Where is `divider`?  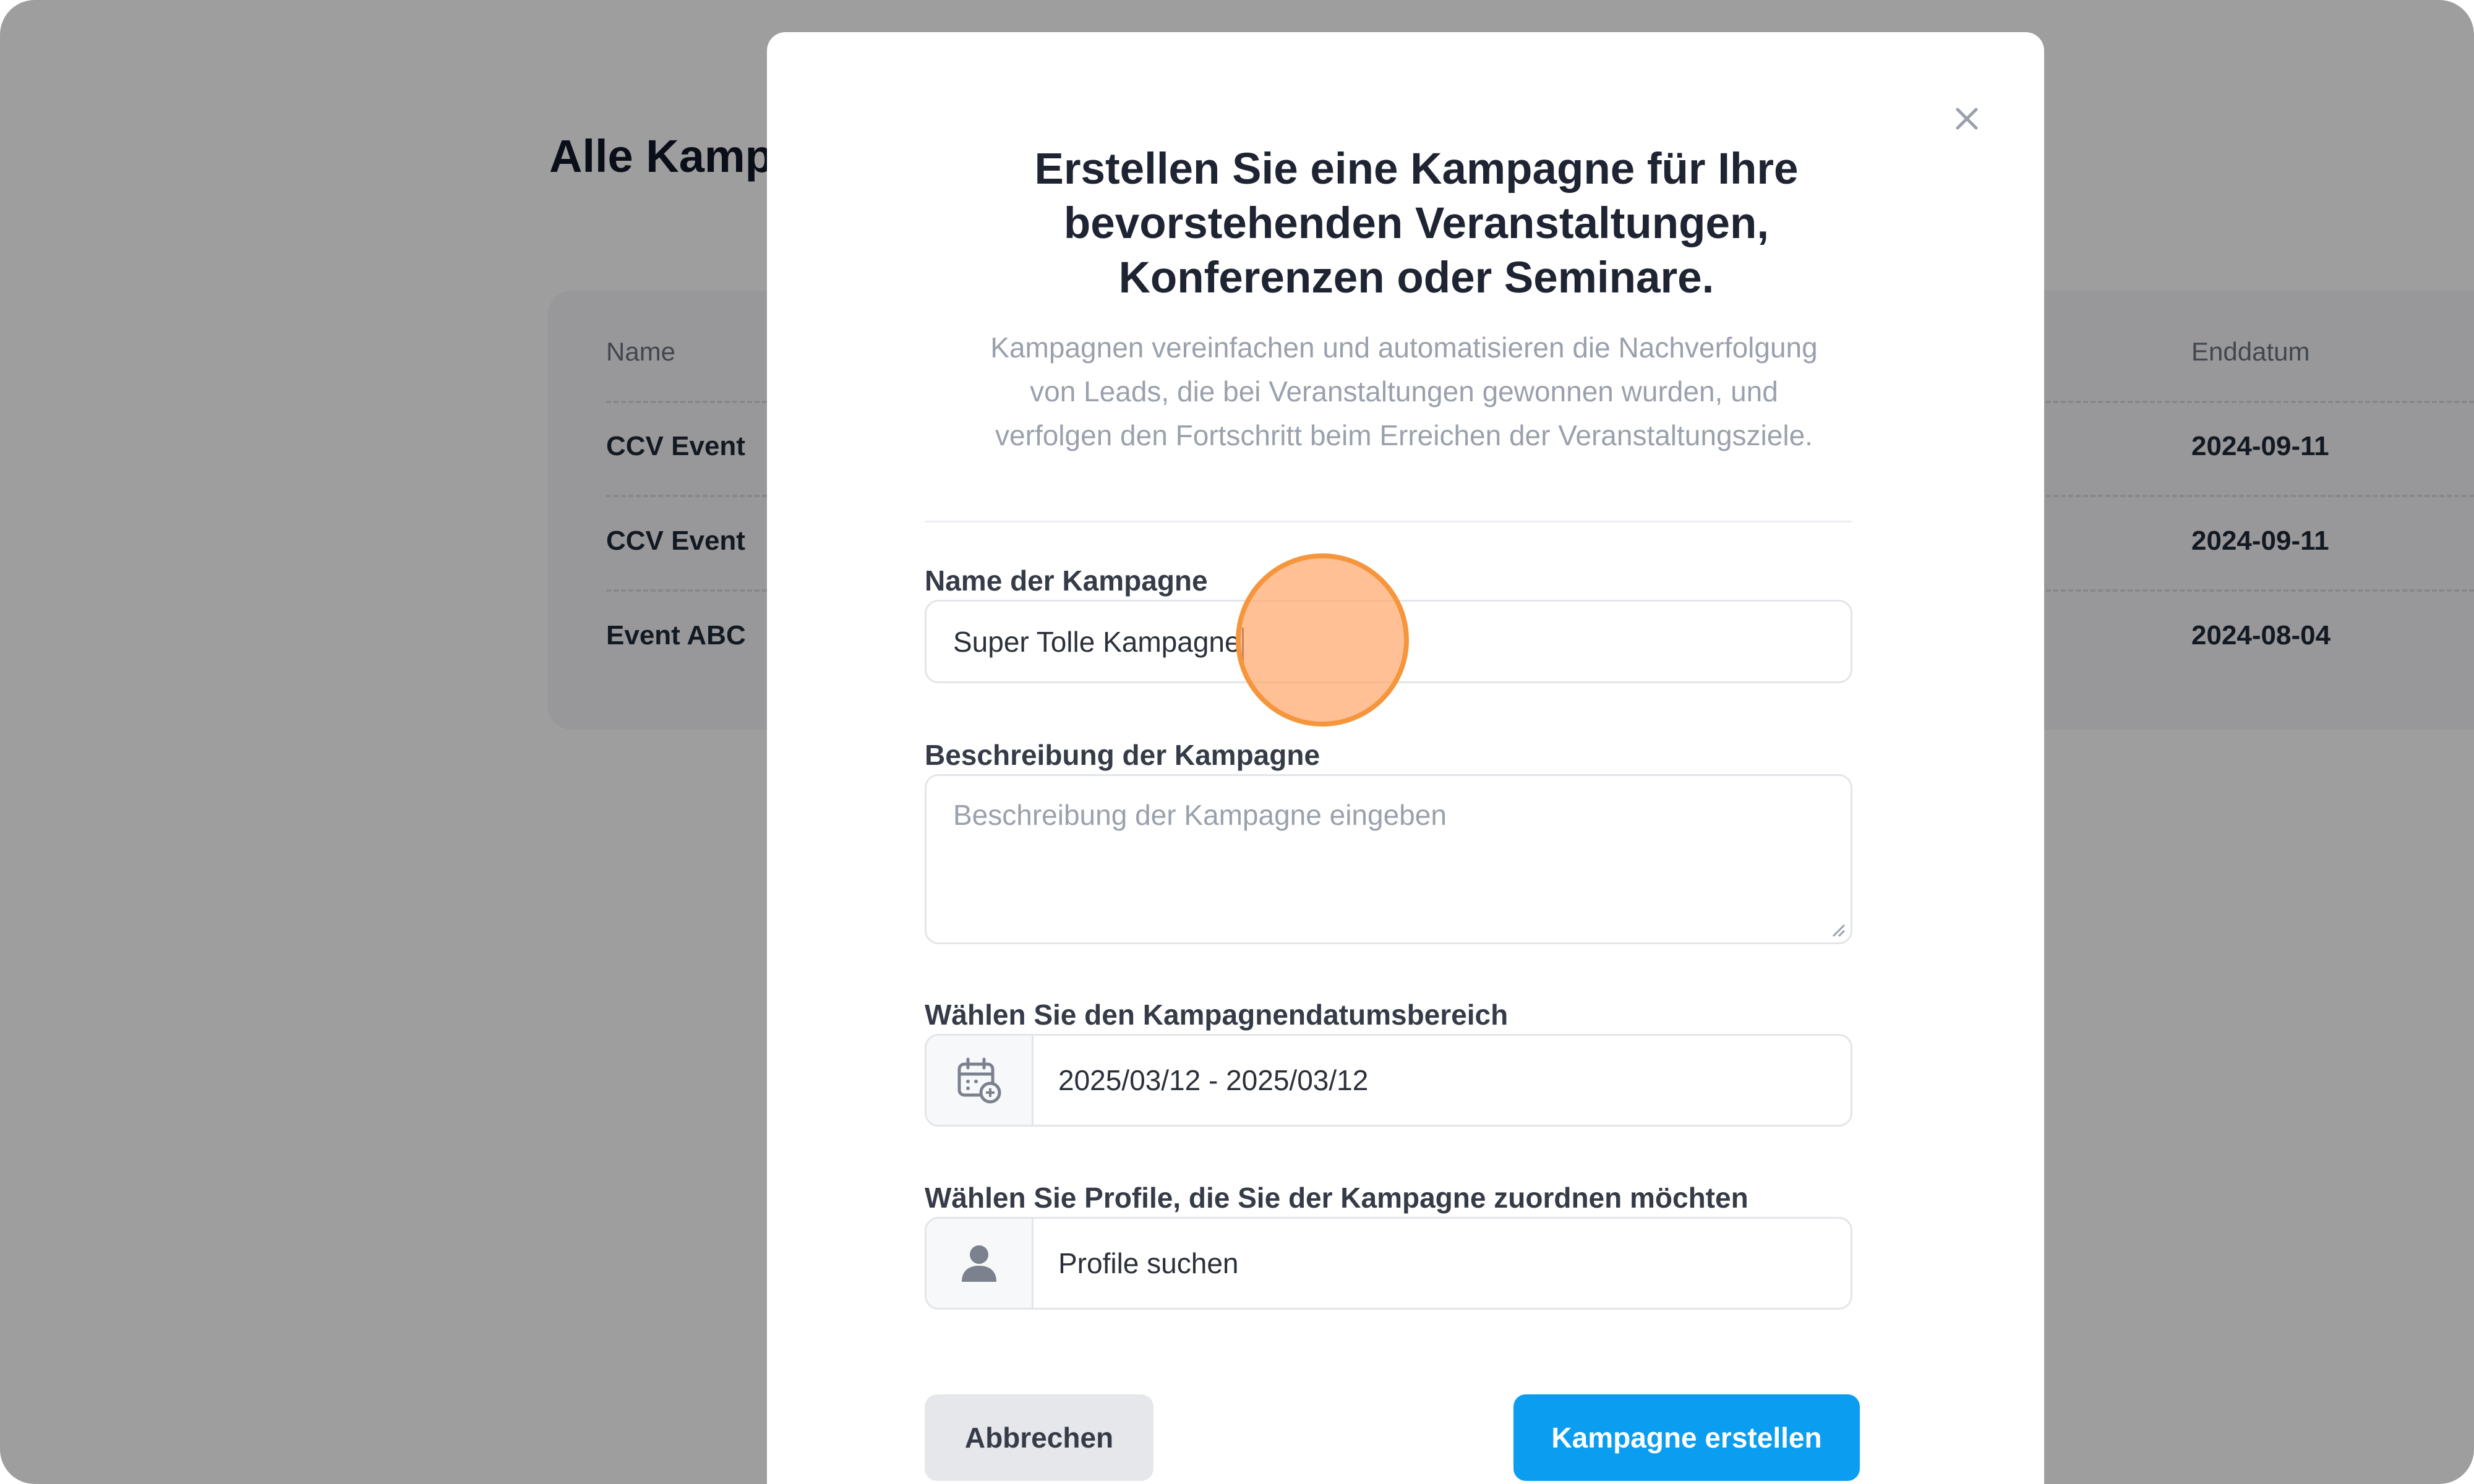
divider is located at coordinates (1388, 521).